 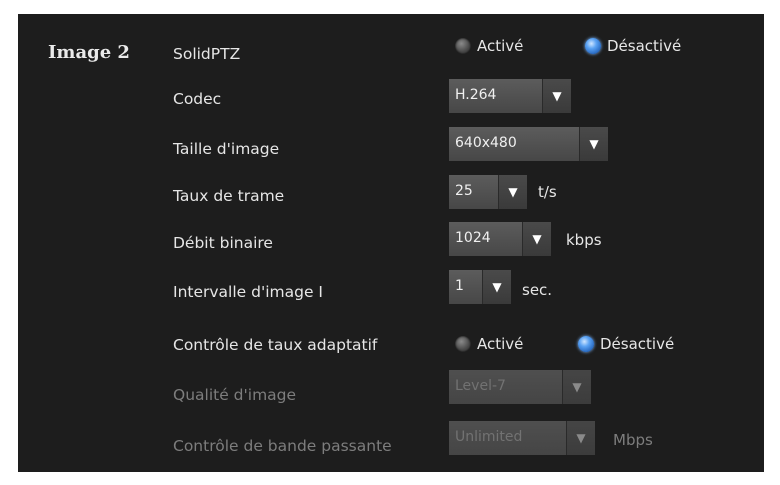 What do you see at coordinates (474, 192) in the screenshot?
I see `frame-rate-value: 25` at bounding box center [474, 192].